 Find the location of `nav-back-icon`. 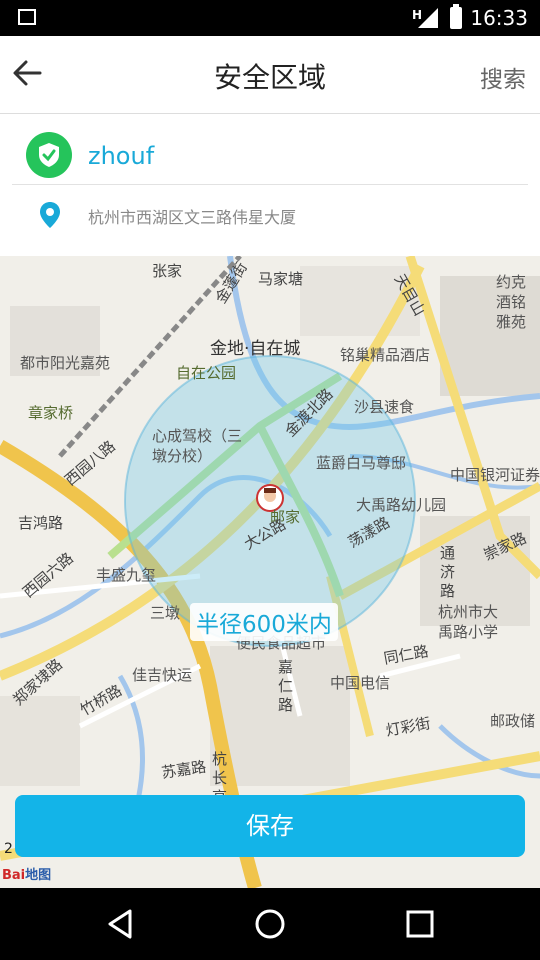

nav-back-icon is located at coordinates (120, 924).